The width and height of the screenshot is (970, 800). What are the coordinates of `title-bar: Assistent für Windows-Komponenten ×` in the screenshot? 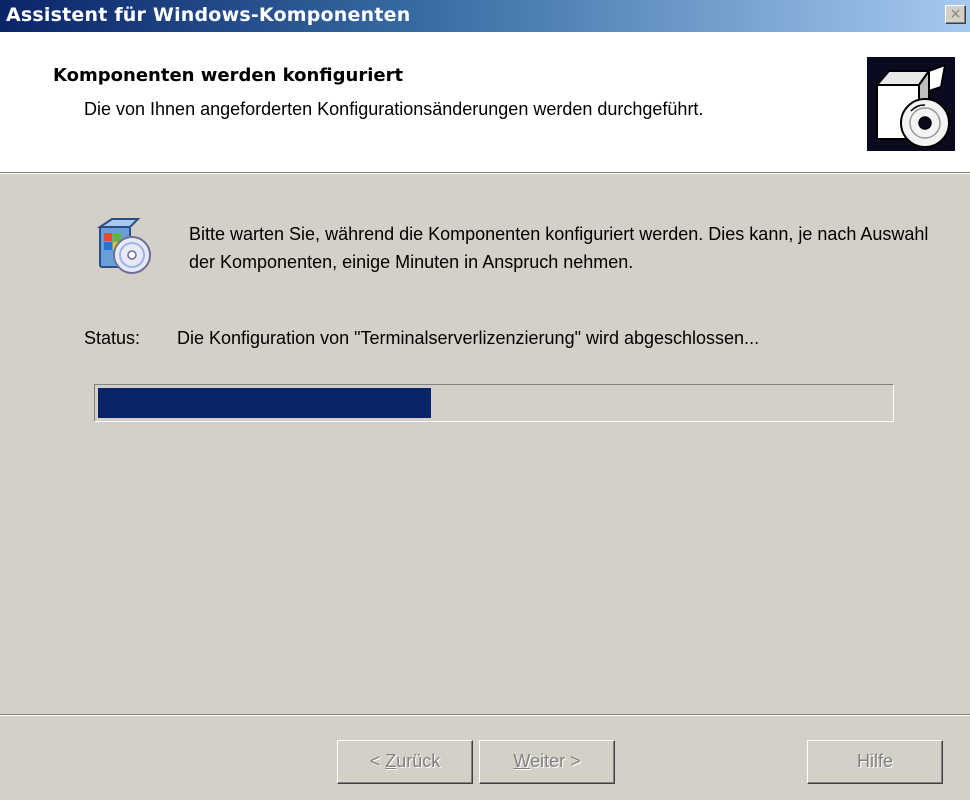 It's located at (485, 16).